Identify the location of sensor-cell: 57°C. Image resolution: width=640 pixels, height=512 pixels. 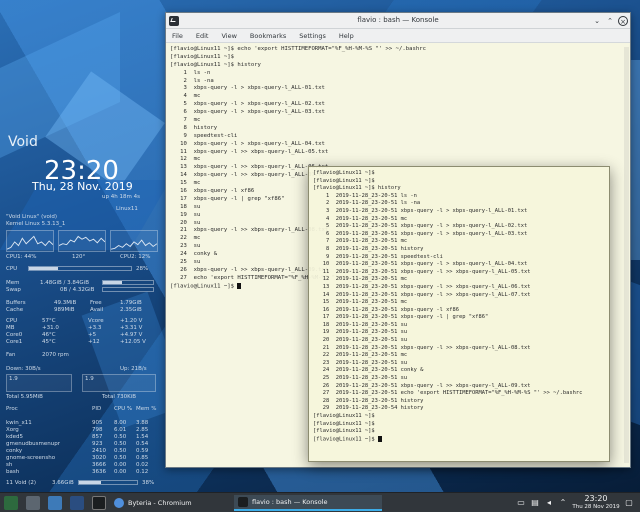
(49, 321).